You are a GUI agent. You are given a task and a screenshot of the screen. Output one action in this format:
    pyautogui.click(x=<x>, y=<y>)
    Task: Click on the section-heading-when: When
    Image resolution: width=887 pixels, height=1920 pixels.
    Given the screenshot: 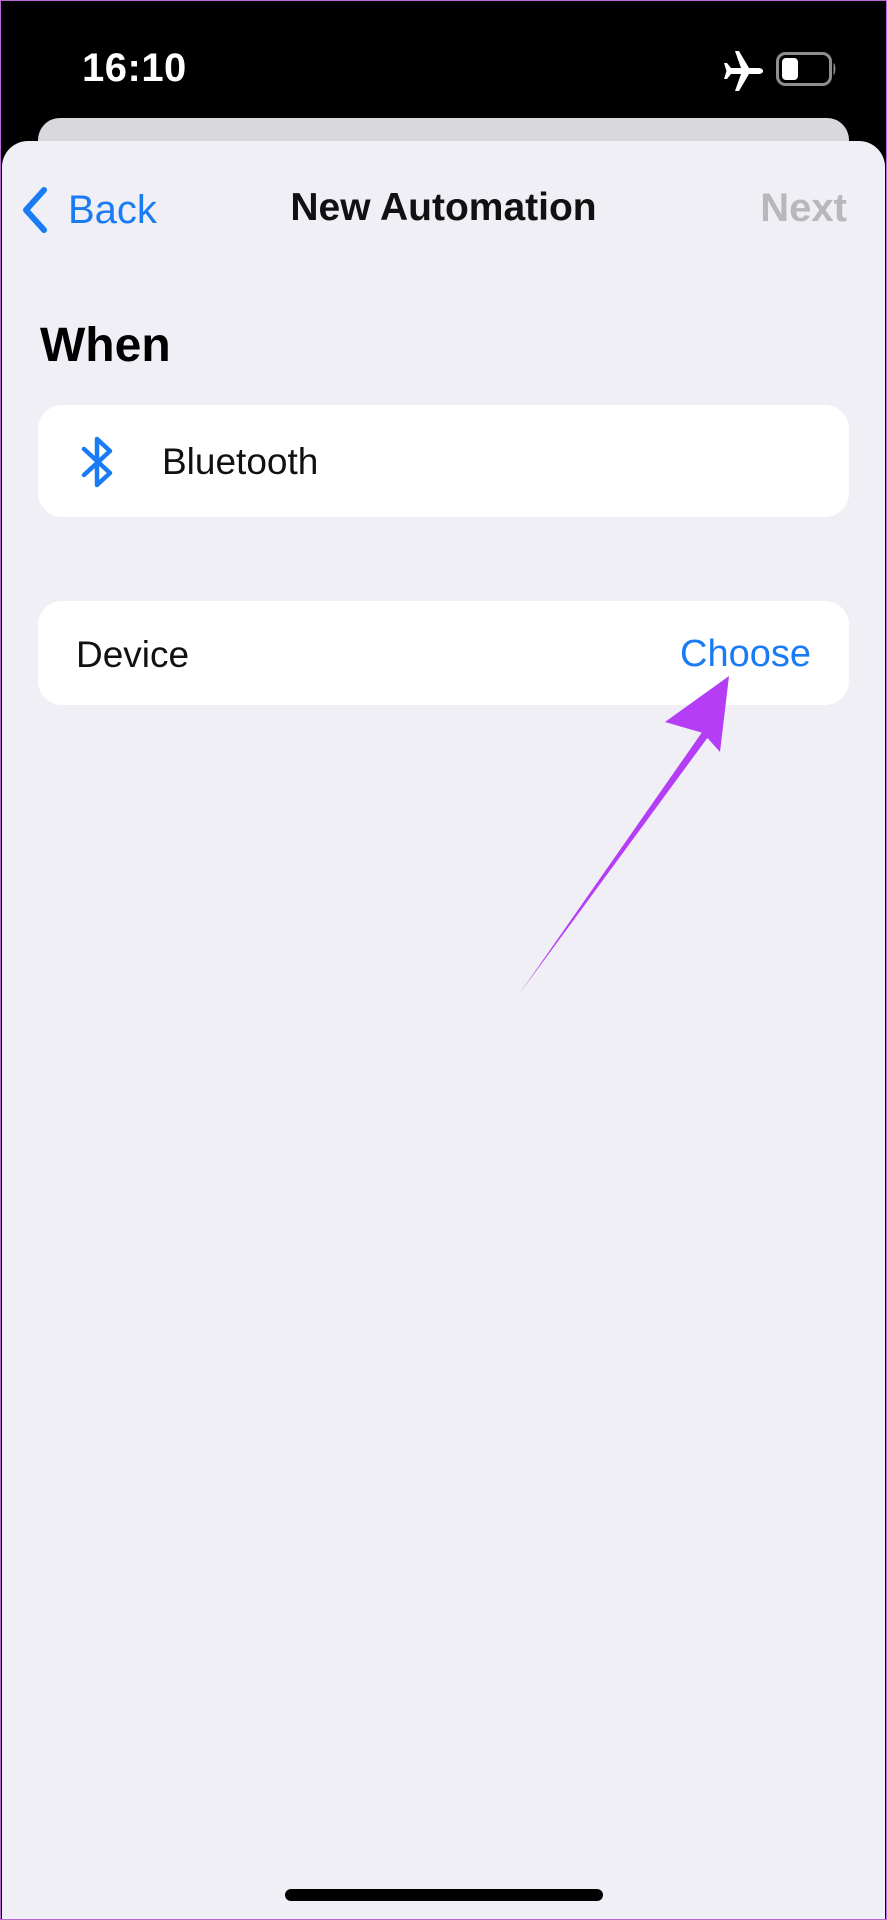 What is the action you would take?
    pyautogui.click(x=105, y=345)
    